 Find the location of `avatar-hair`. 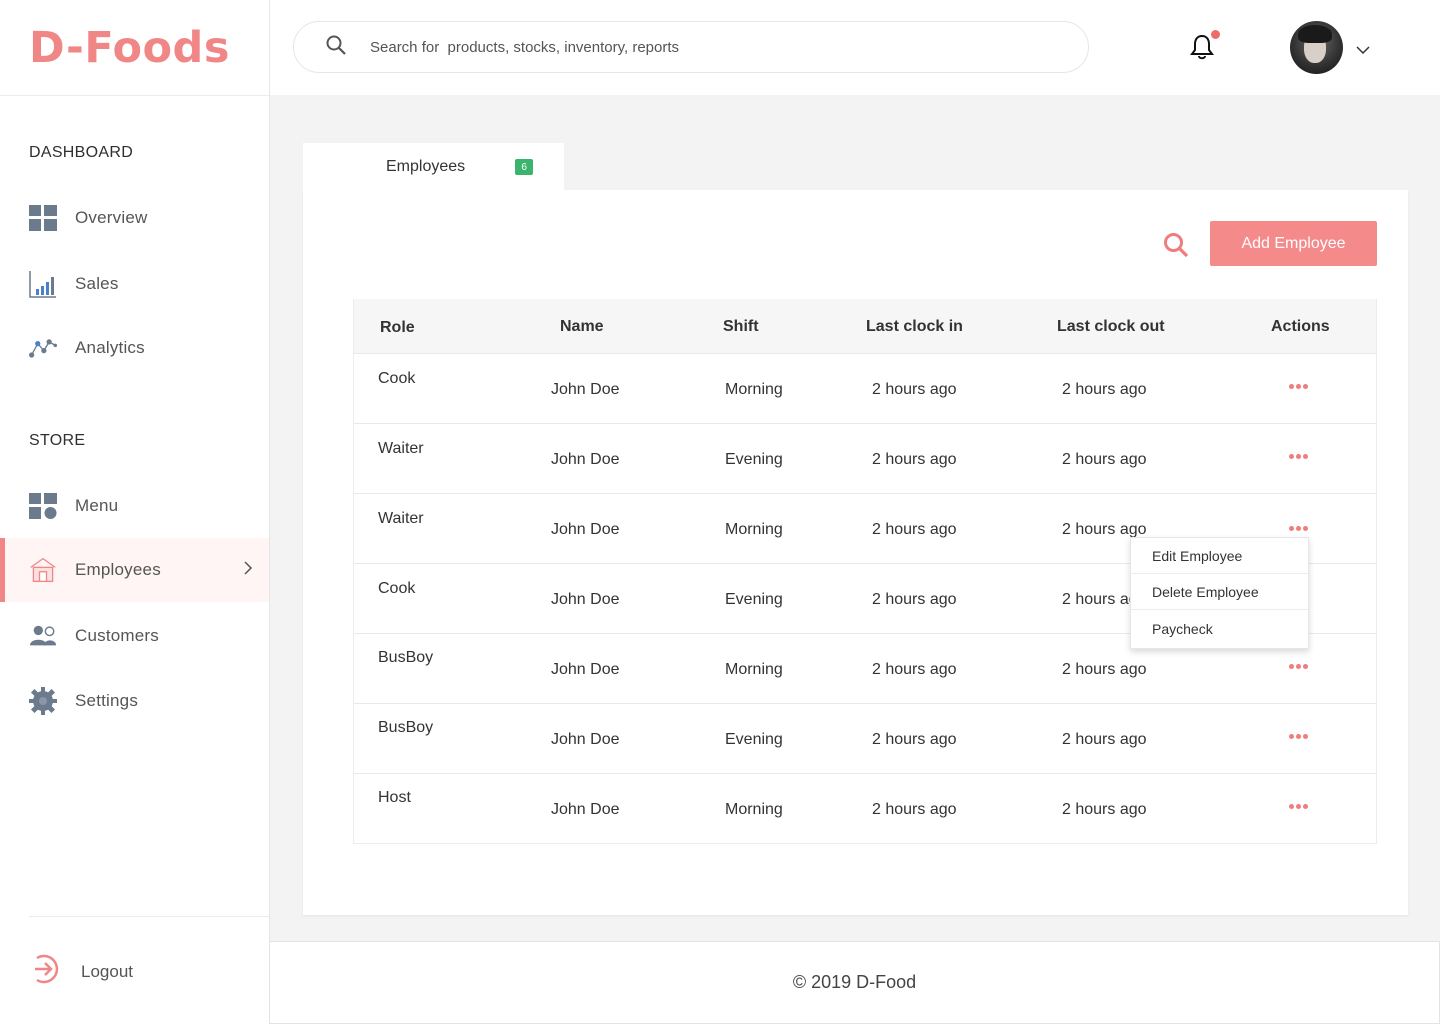

avatar-hair is located at coordinates (1315, 34).